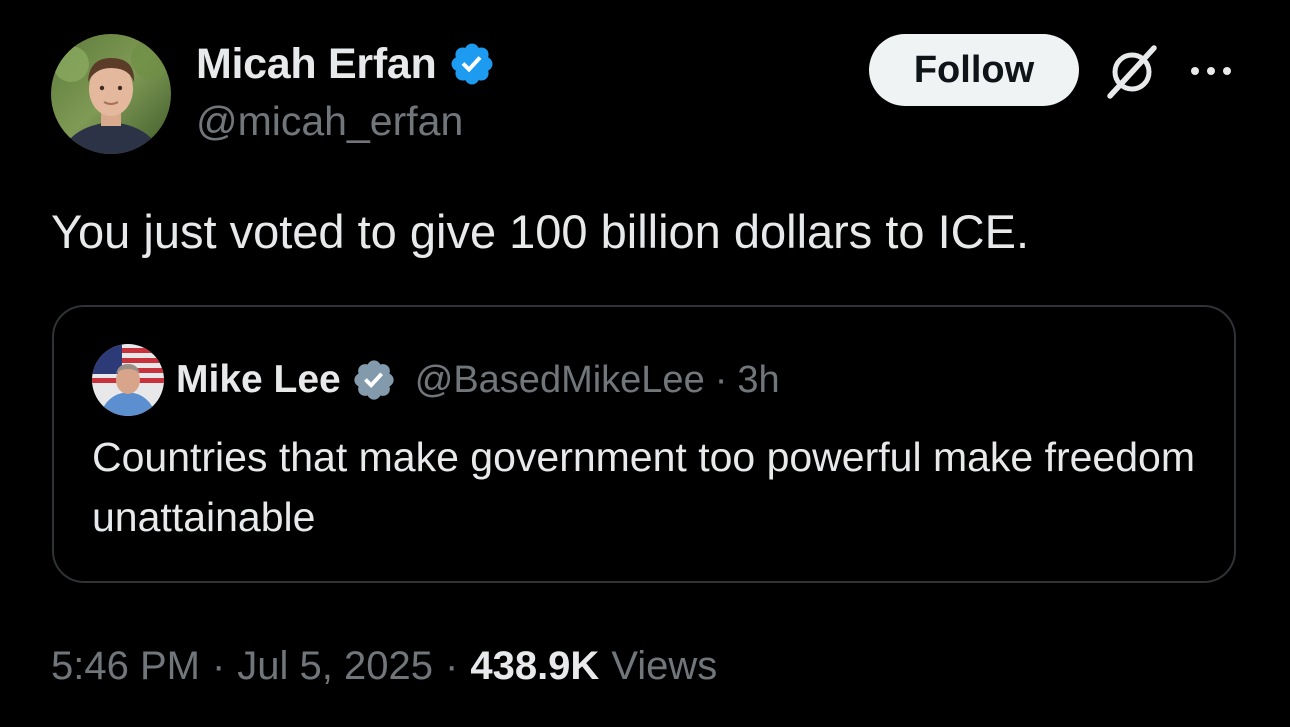  Describe the element at coordinates (534, 666) in the screenshot. I see `views-count: 438.9K` at that location.